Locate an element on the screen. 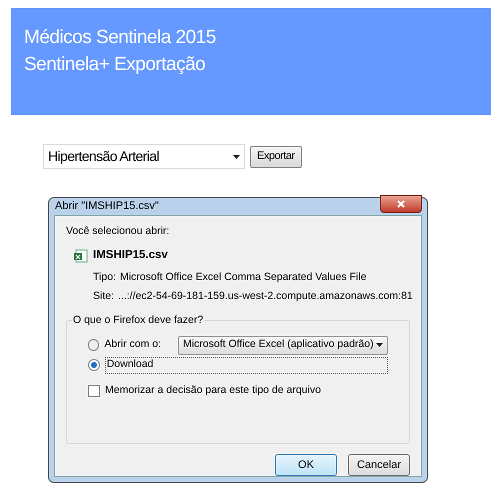  dialog-button: Cancelar is located at coordinates (379, 465).